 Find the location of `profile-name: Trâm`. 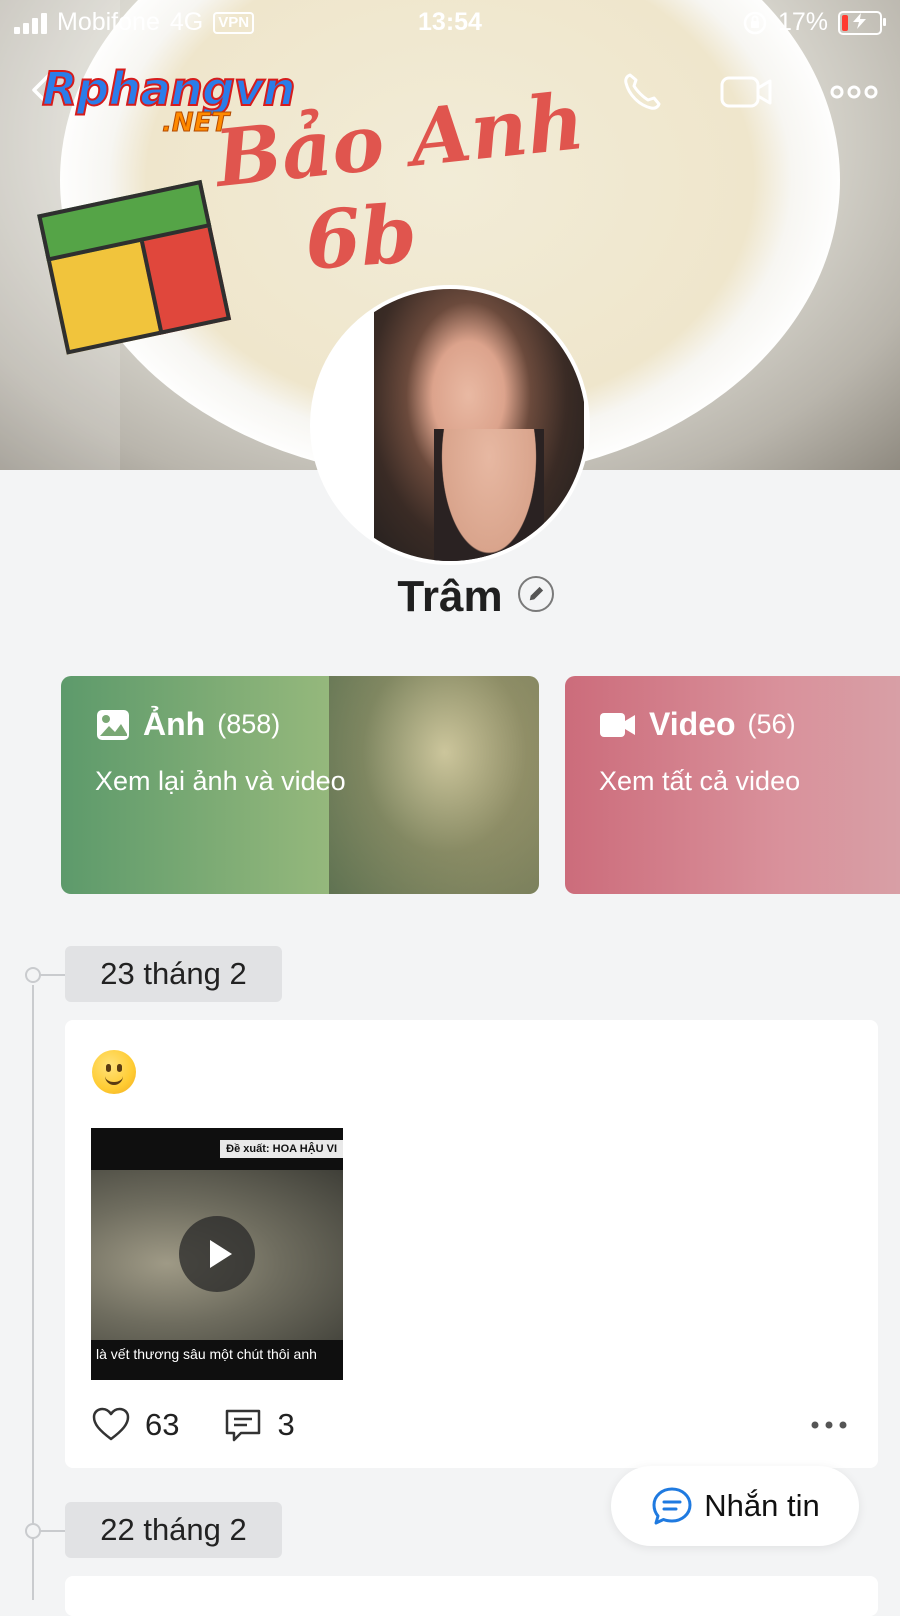

profile-name: Trâm is located at coordinates (450, 596).